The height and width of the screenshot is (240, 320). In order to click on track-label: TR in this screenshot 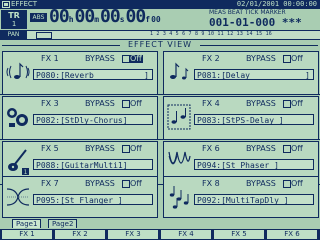, I will do `click(14, 15)`.